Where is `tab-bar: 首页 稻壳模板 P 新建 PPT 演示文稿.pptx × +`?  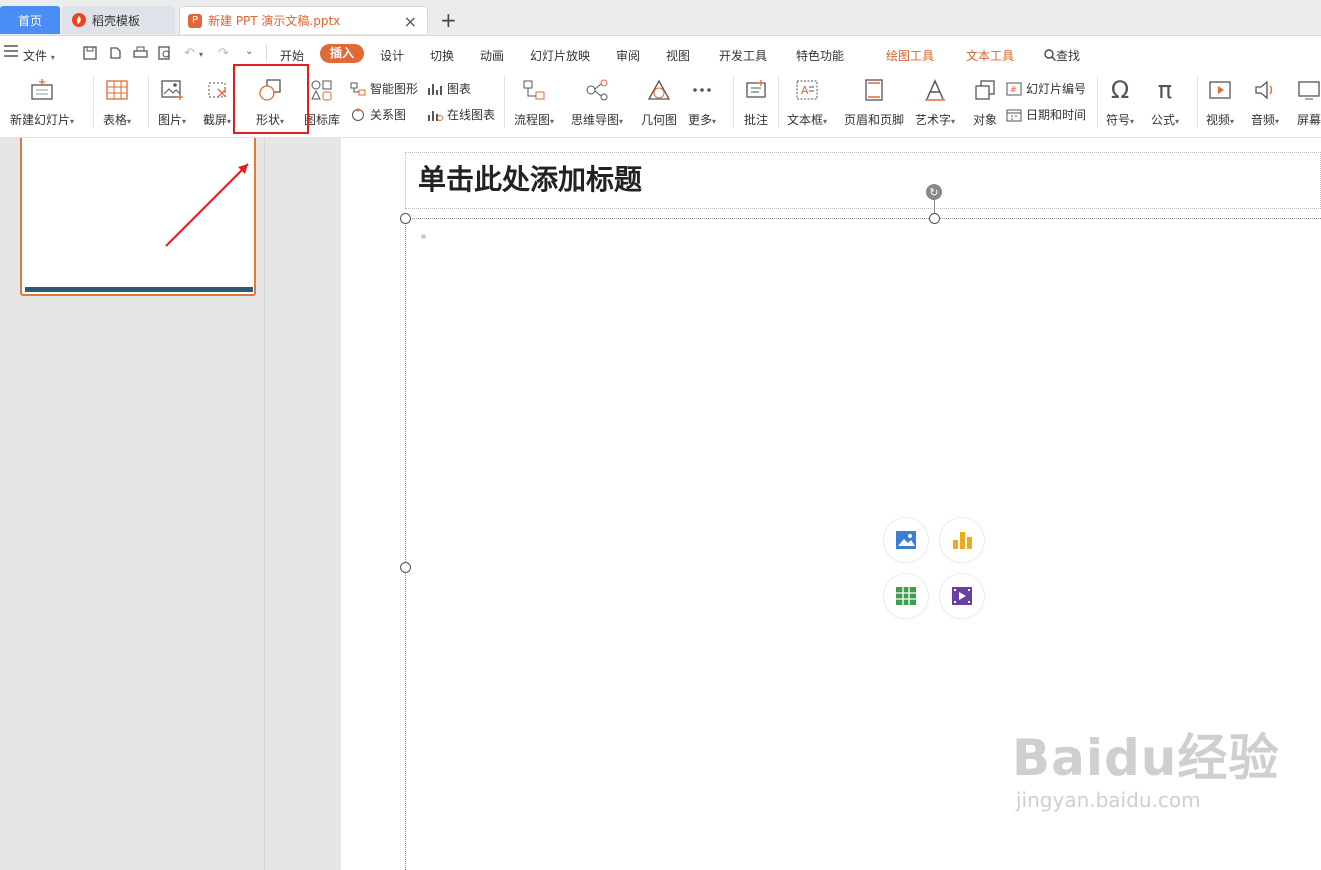
tab-bar: 首页 稻壳模板 P 新建 PPT 演示文稿.pptx × + is located at coordinates (660, 18).